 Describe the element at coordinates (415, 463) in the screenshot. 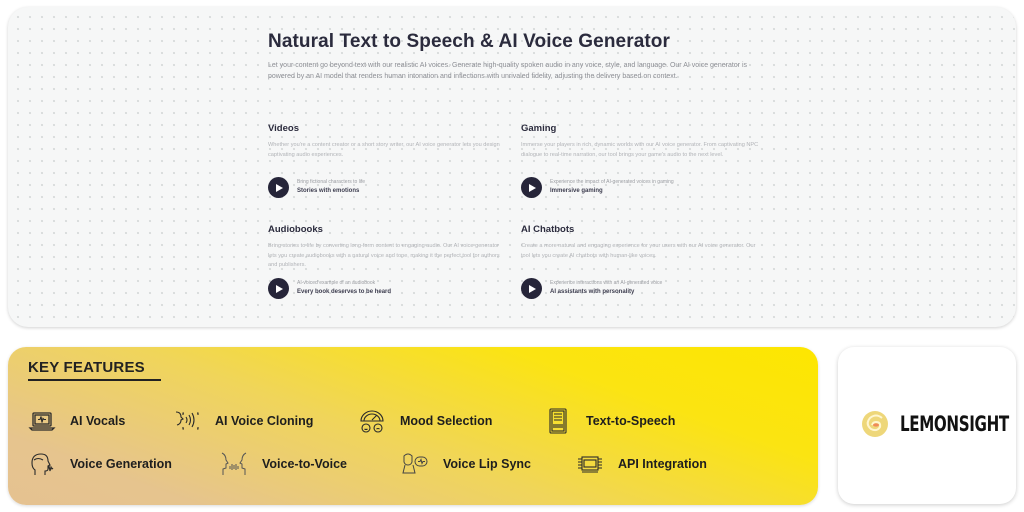

I see `lip-sync-icon` at that location.